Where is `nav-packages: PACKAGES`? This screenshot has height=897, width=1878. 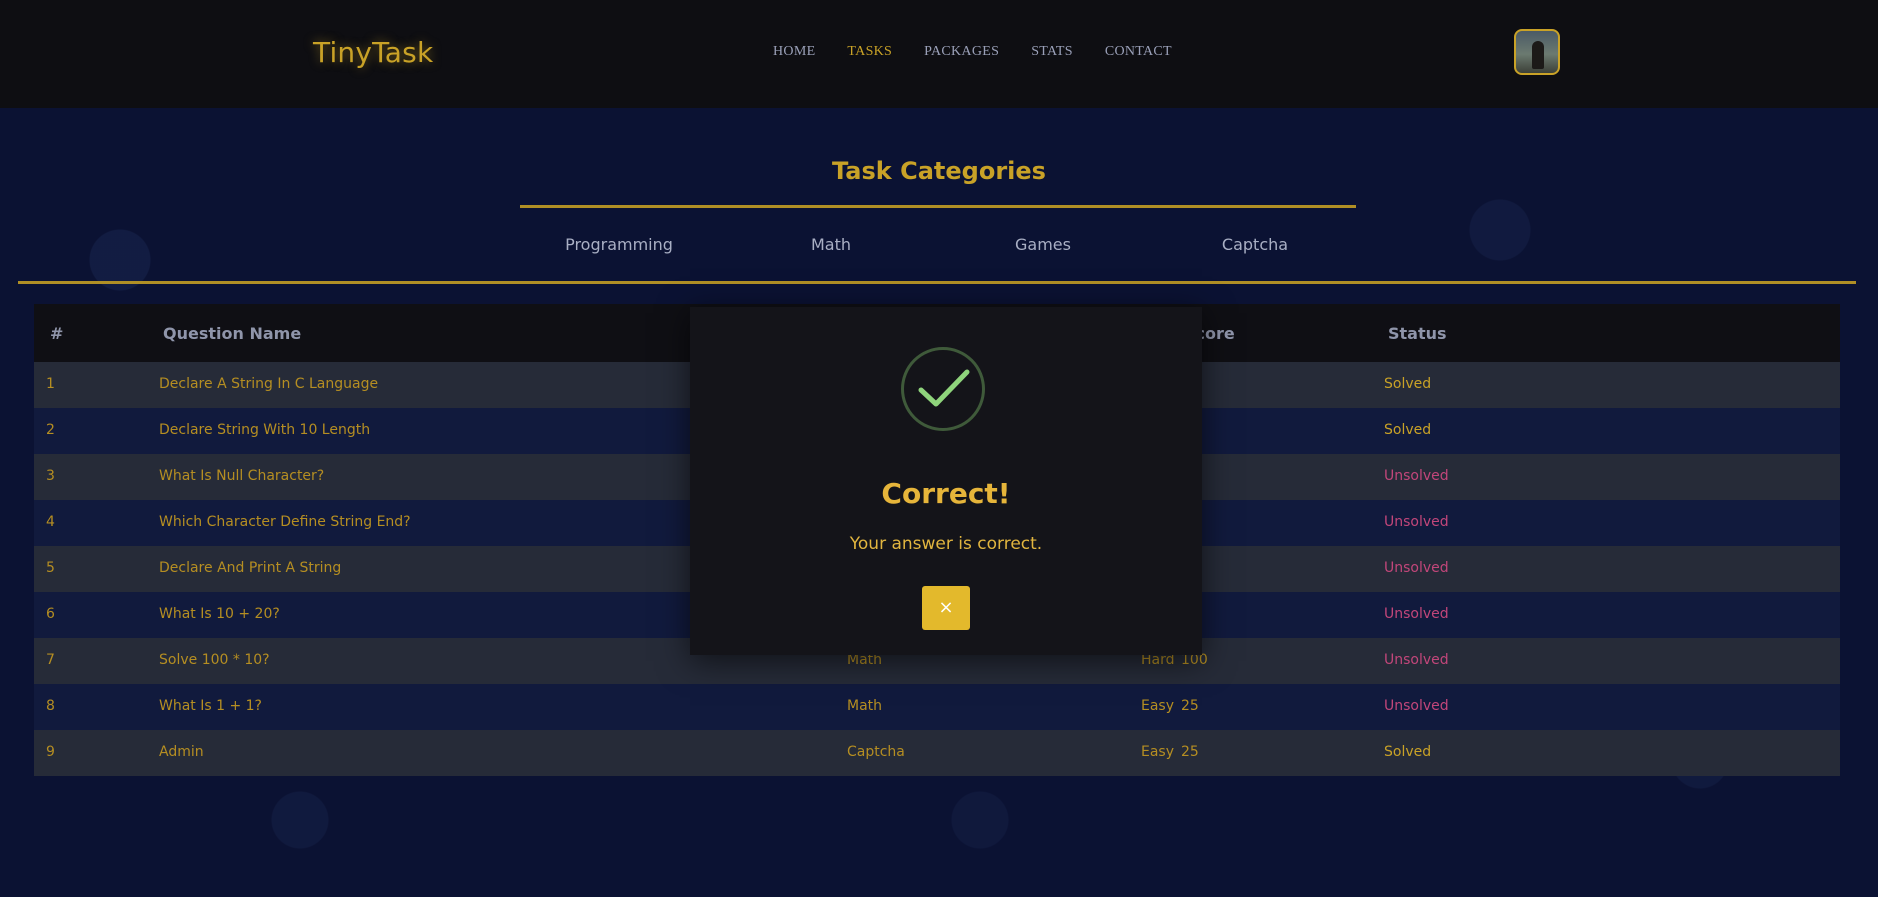 nav-packages: PACKAGES is located at coordinates (961, 52).